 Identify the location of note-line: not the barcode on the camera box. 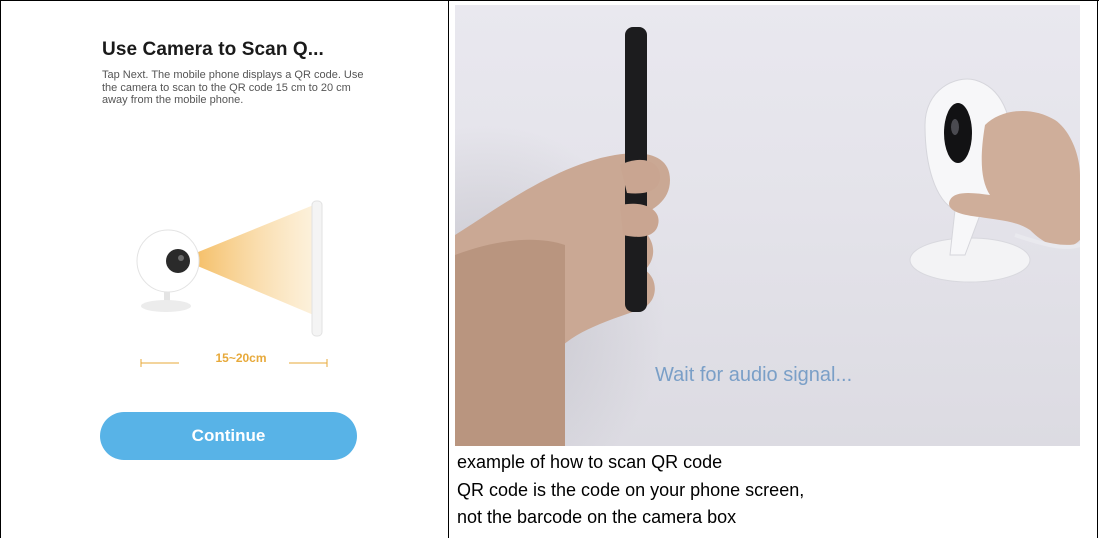
(597, 517).